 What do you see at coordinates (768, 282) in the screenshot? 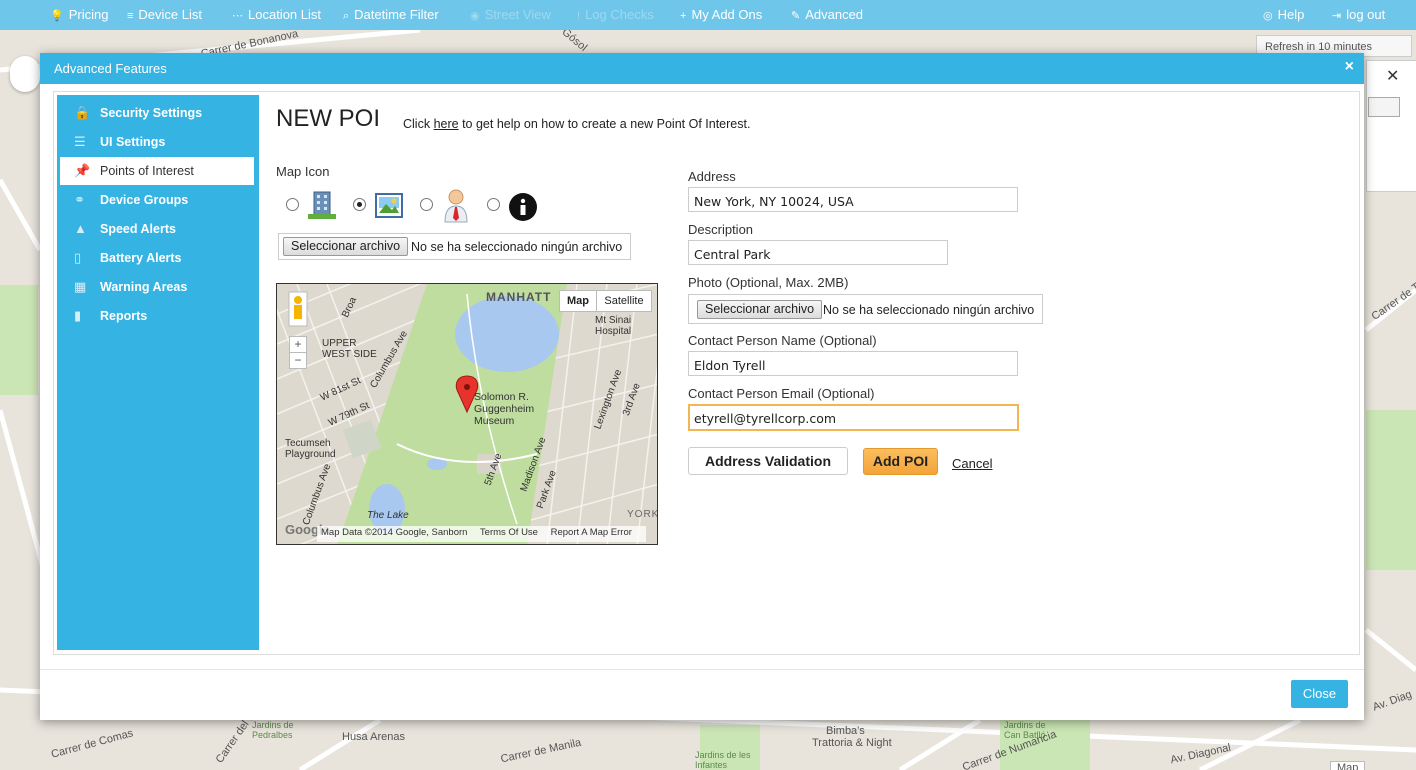
I see `photo-label: Photo (Optional, Max. 2MB)` at bounding box center [768, 282].